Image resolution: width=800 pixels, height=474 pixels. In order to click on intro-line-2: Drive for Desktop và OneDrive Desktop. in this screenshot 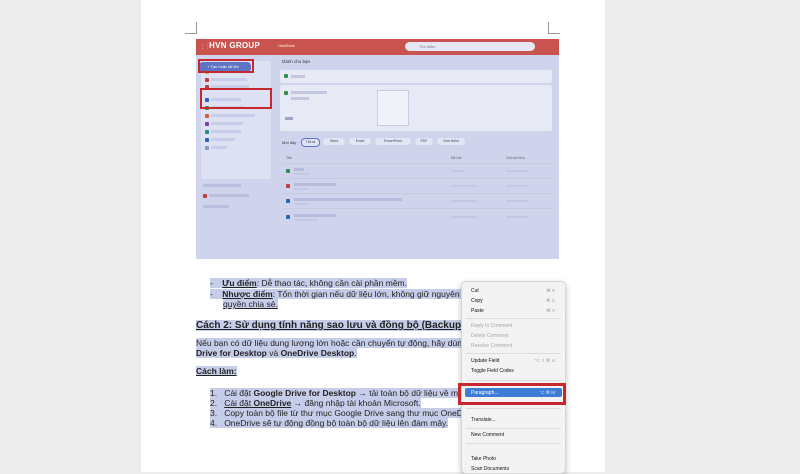, I will do `click(276, 353)`.